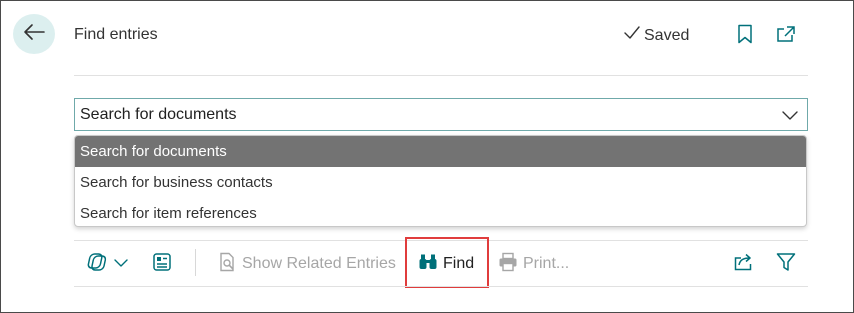 Image resolution: width=854 pixels, height=313 pixels. I want to click on show-related-entries-label: Show Related Entries, so click(319, 263).